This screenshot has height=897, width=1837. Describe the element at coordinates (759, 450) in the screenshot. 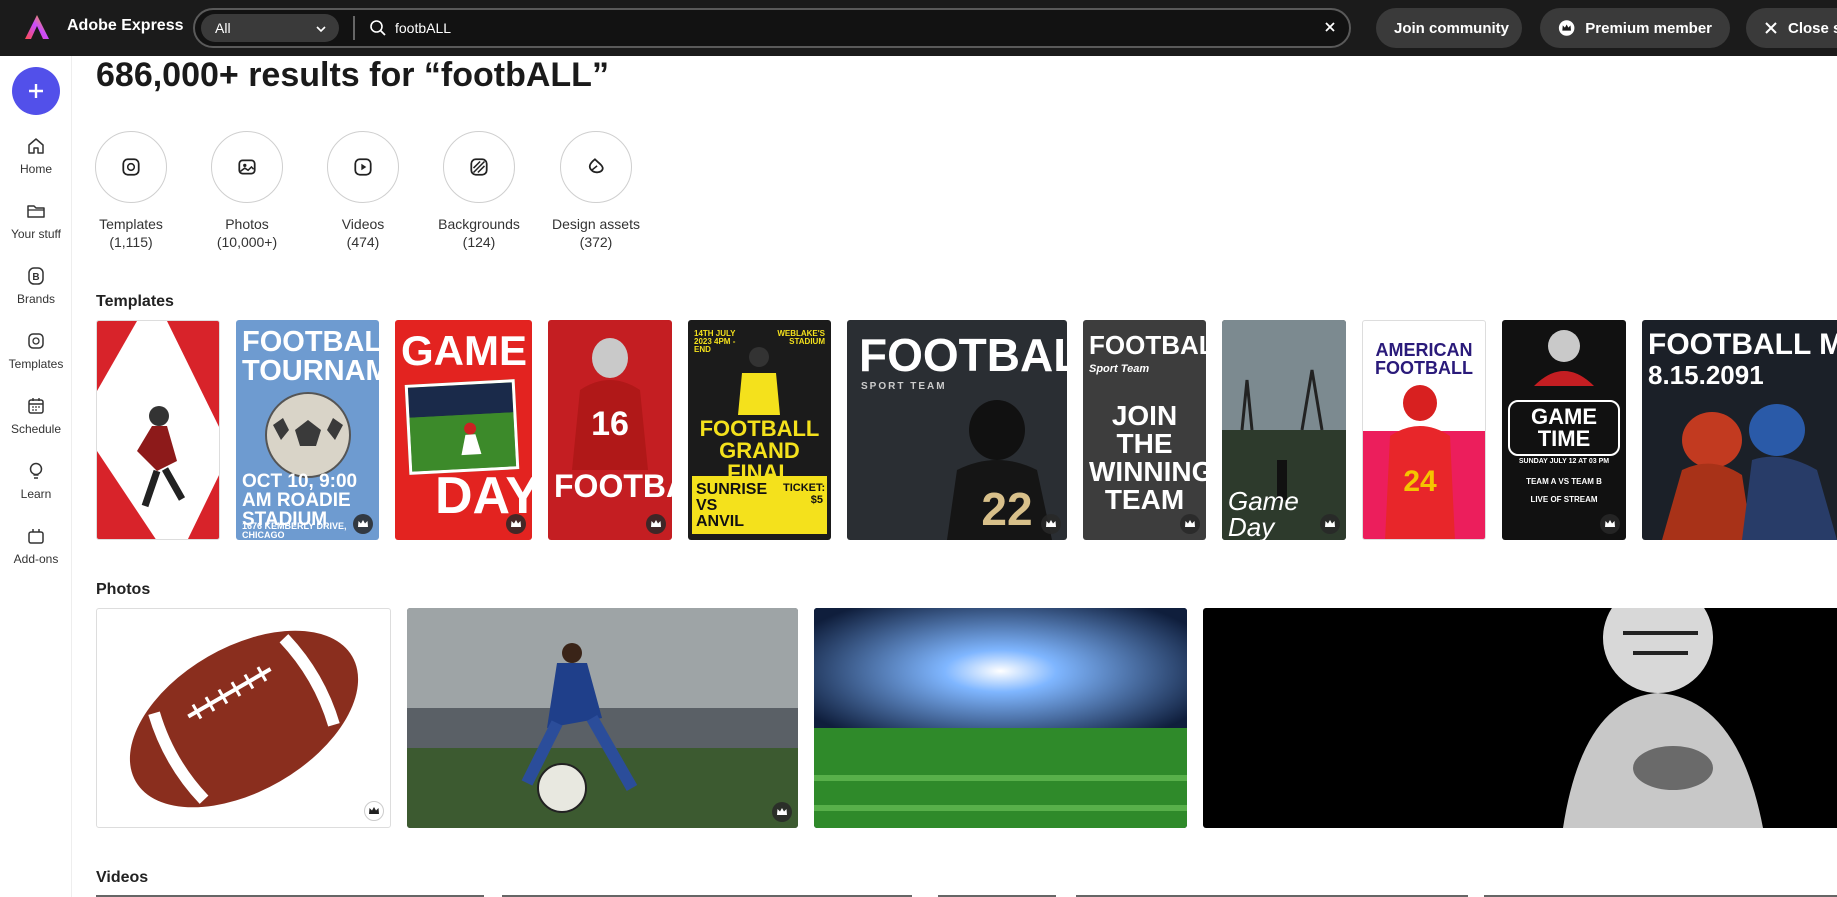

I see `template-heading: FOOTBALL GRAND FINAL` at that location.